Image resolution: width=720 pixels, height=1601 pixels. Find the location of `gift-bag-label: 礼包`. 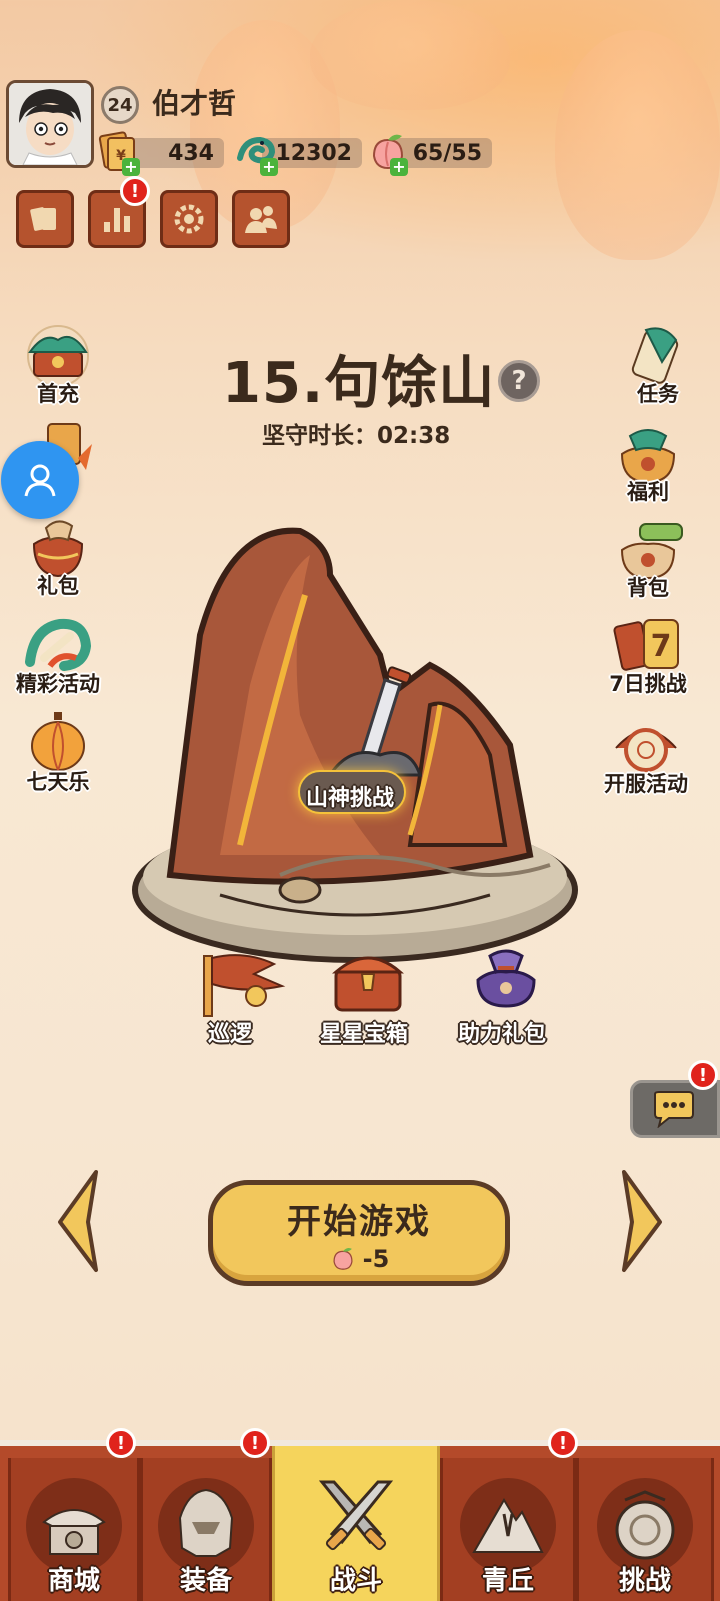

gift-bag-label: 礼包 is located at coordinates (58, 586).